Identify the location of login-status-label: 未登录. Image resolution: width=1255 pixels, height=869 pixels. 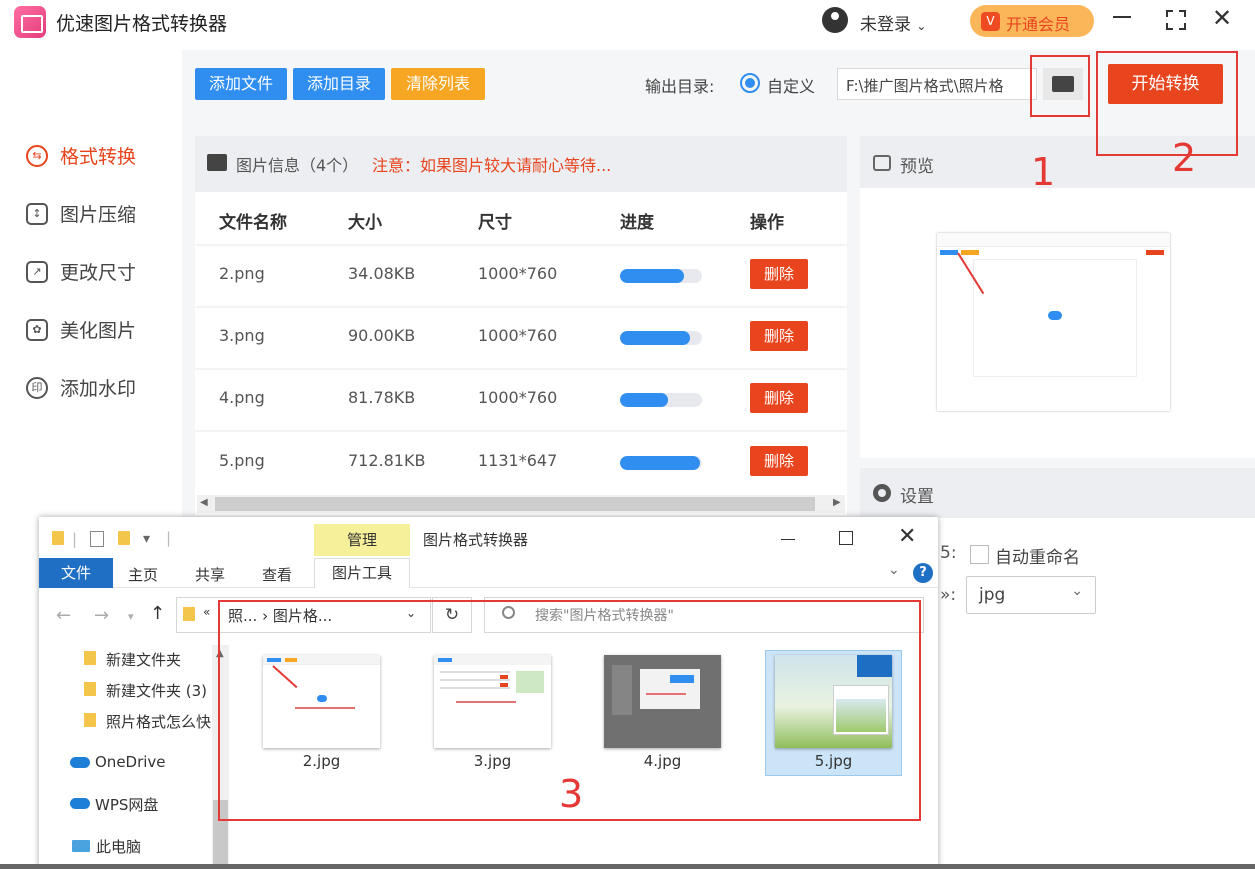
(885, 25).